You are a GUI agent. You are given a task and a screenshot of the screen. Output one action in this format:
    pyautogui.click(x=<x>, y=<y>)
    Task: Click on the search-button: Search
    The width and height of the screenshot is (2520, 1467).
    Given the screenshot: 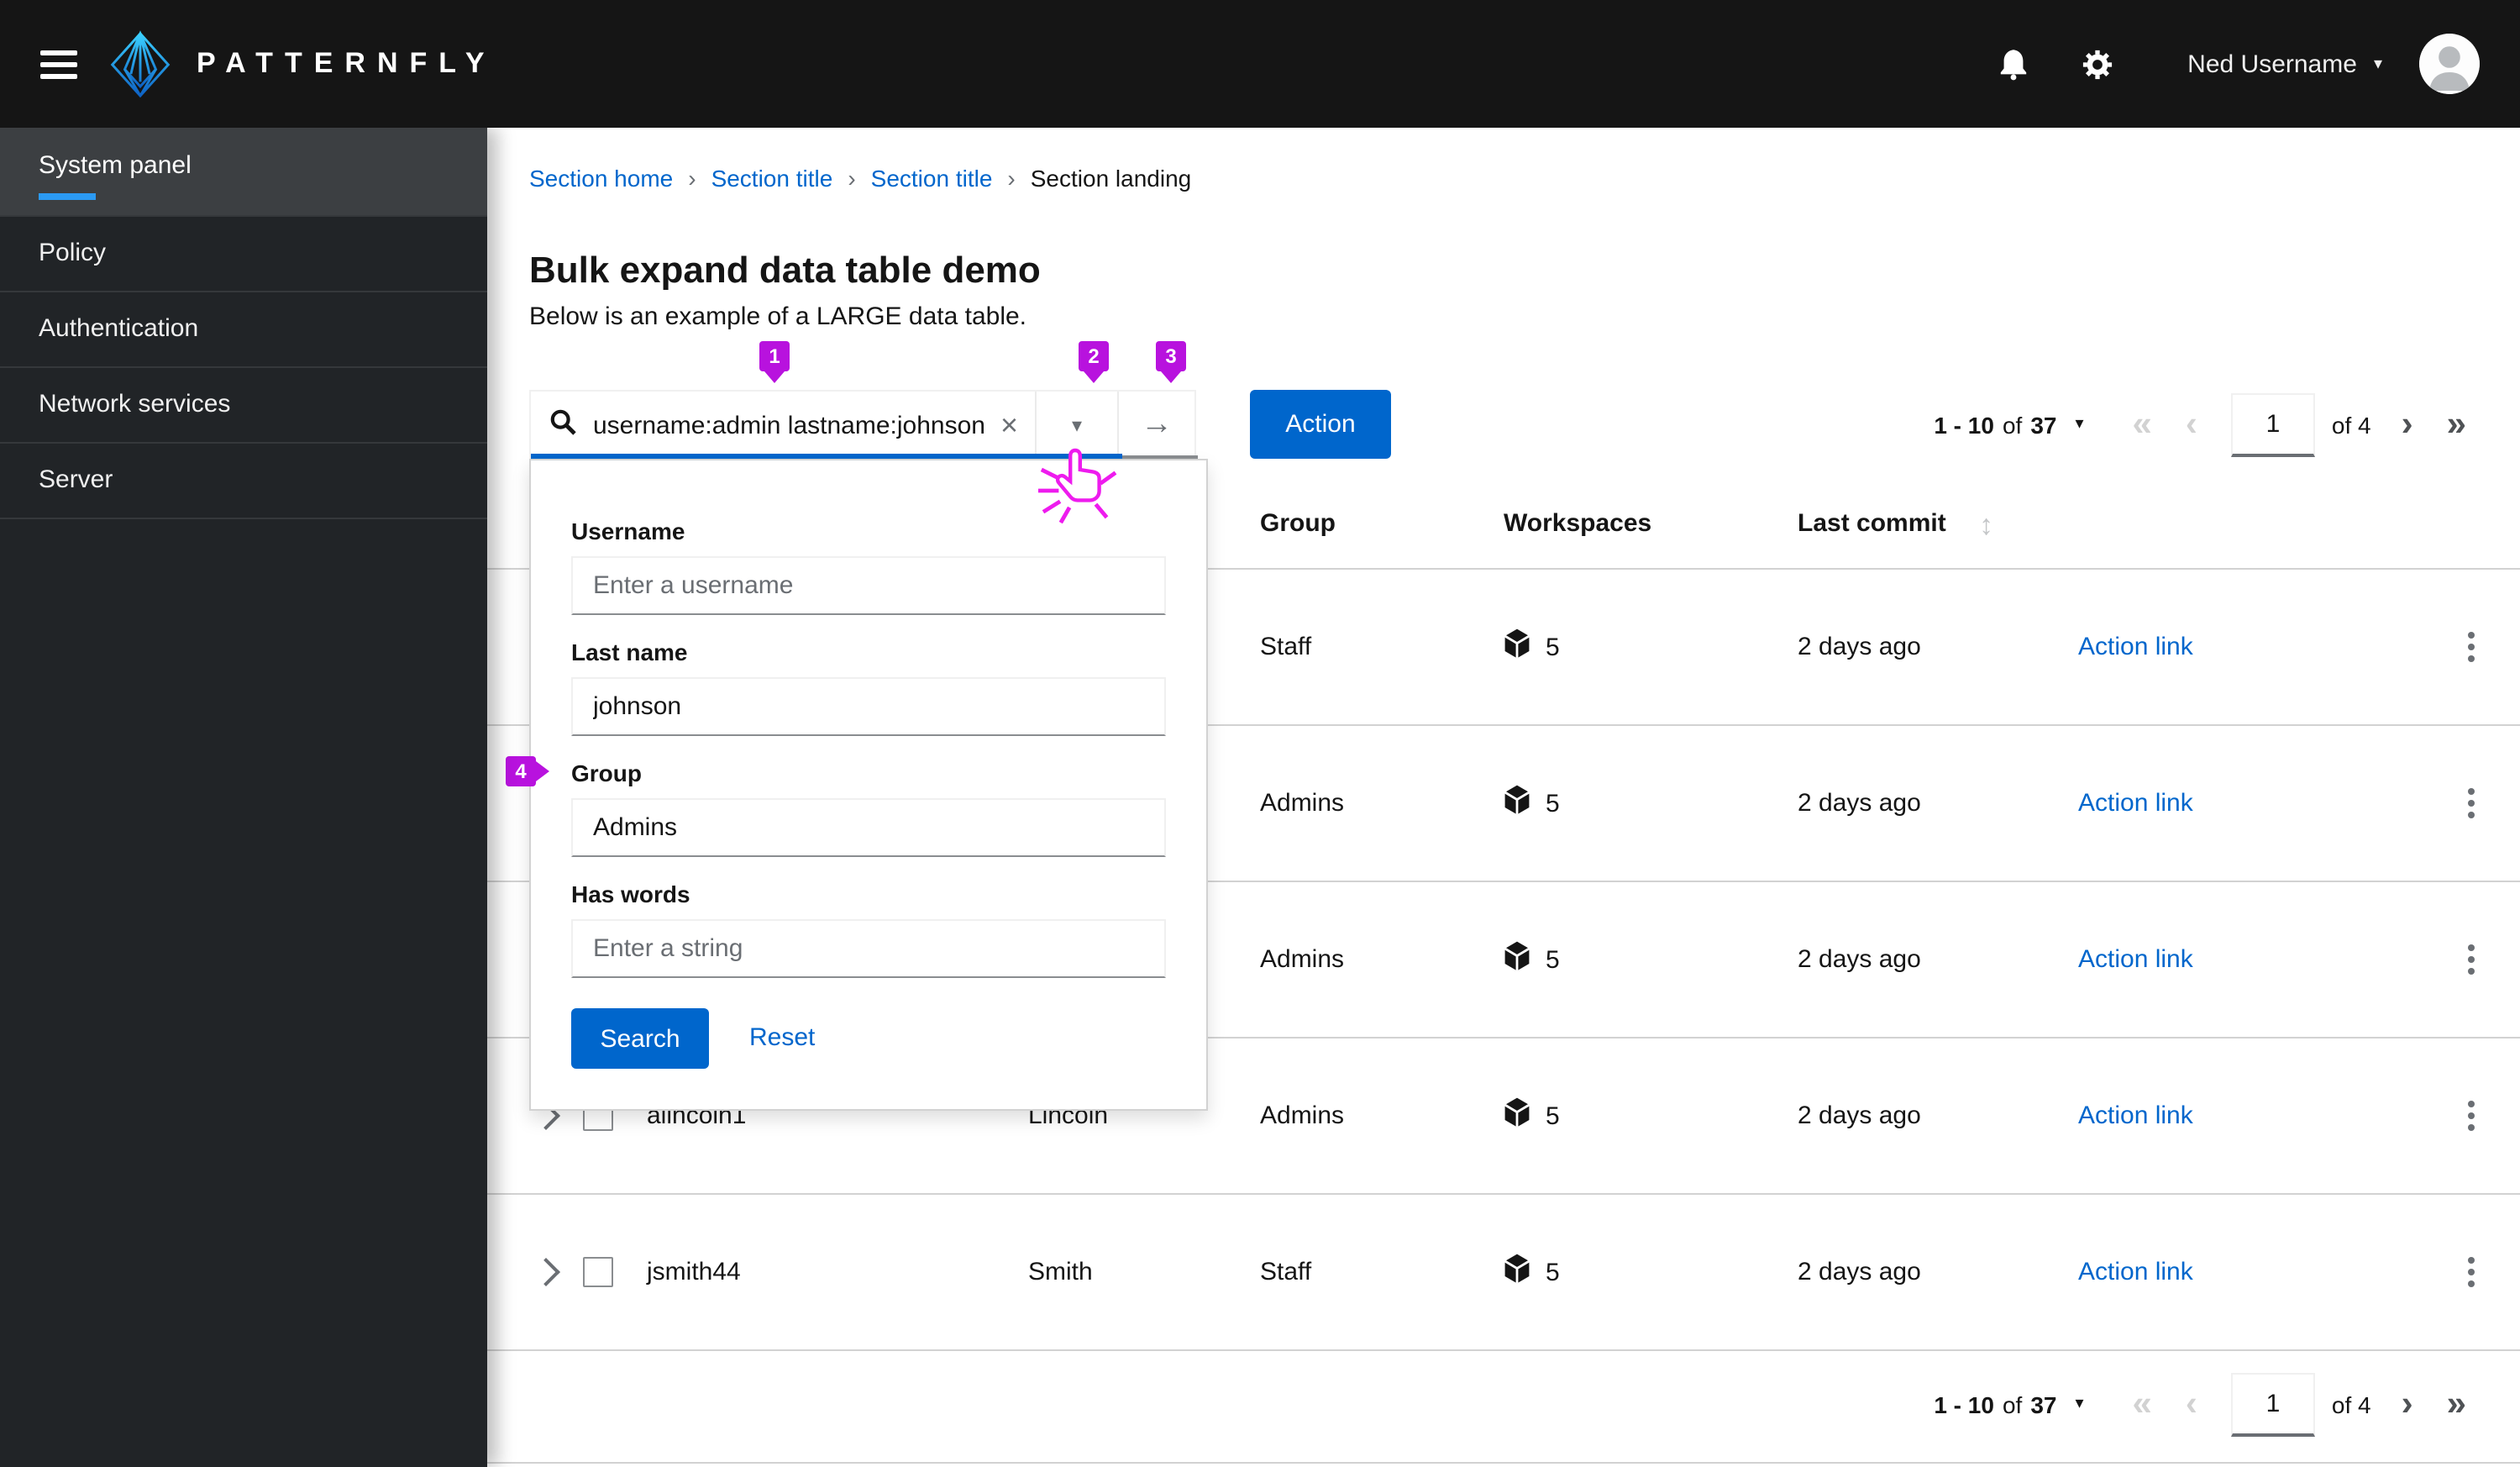 What is the action you would take?
    pyautogui.click(x=640, y=1038)
    